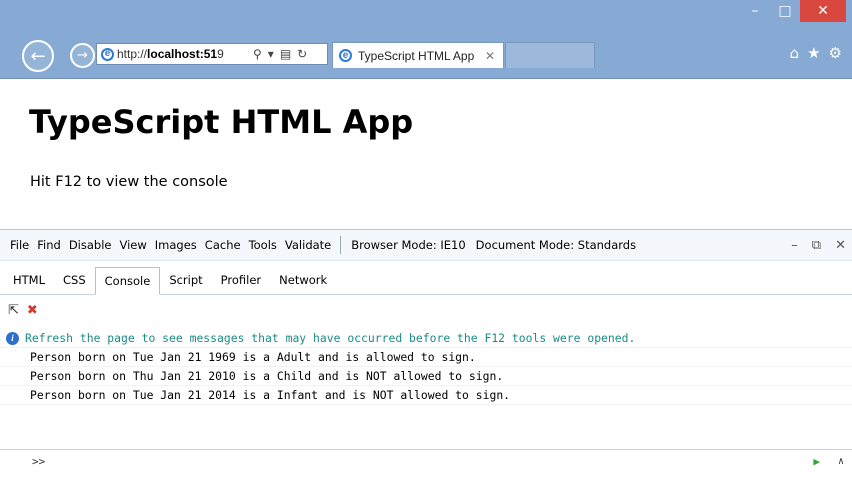 Image resolution: width=852 pixels, height=481 pixels. I want to click on close-window-icon: ✕, so click(823, 11).